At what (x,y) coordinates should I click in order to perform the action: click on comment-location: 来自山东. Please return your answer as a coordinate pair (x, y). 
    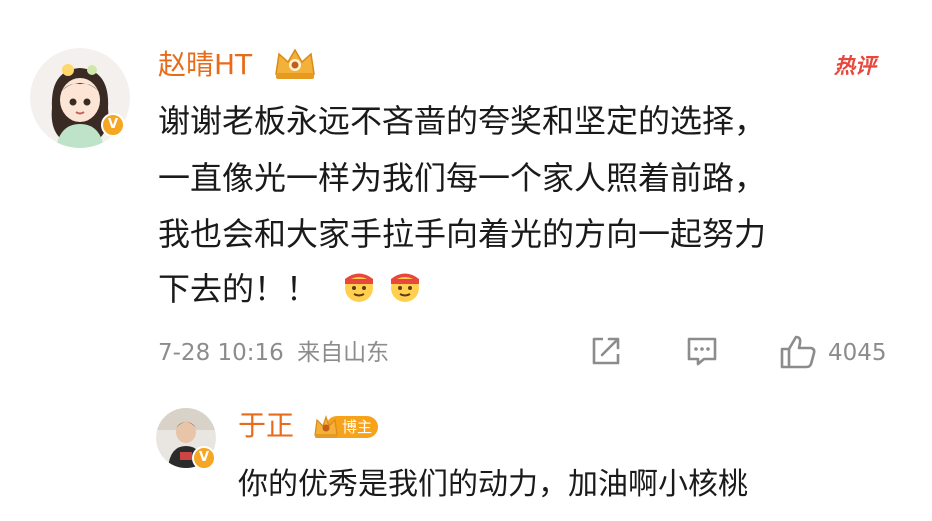
    Looking at the image, I should click on (343, 353).